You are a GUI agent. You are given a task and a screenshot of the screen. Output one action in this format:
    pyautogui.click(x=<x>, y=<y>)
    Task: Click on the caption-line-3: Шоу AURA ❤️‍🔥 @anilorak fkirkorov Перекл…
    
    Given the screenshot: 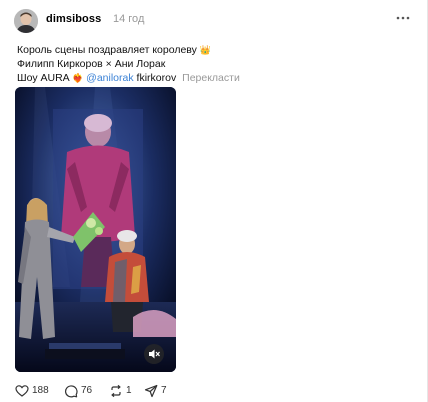 What is the action you would take?
    pyautogui.click(x=128, y=78)
    